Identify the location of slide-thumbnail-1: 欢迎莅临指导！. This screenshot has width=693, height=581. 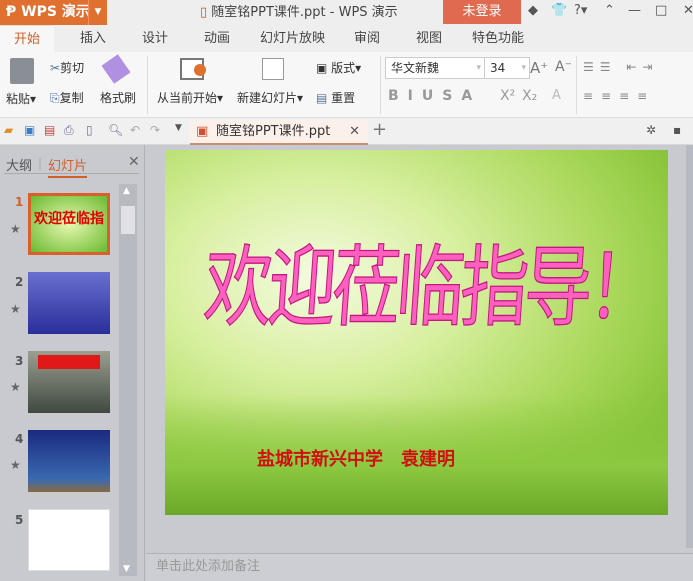
(69, 224).